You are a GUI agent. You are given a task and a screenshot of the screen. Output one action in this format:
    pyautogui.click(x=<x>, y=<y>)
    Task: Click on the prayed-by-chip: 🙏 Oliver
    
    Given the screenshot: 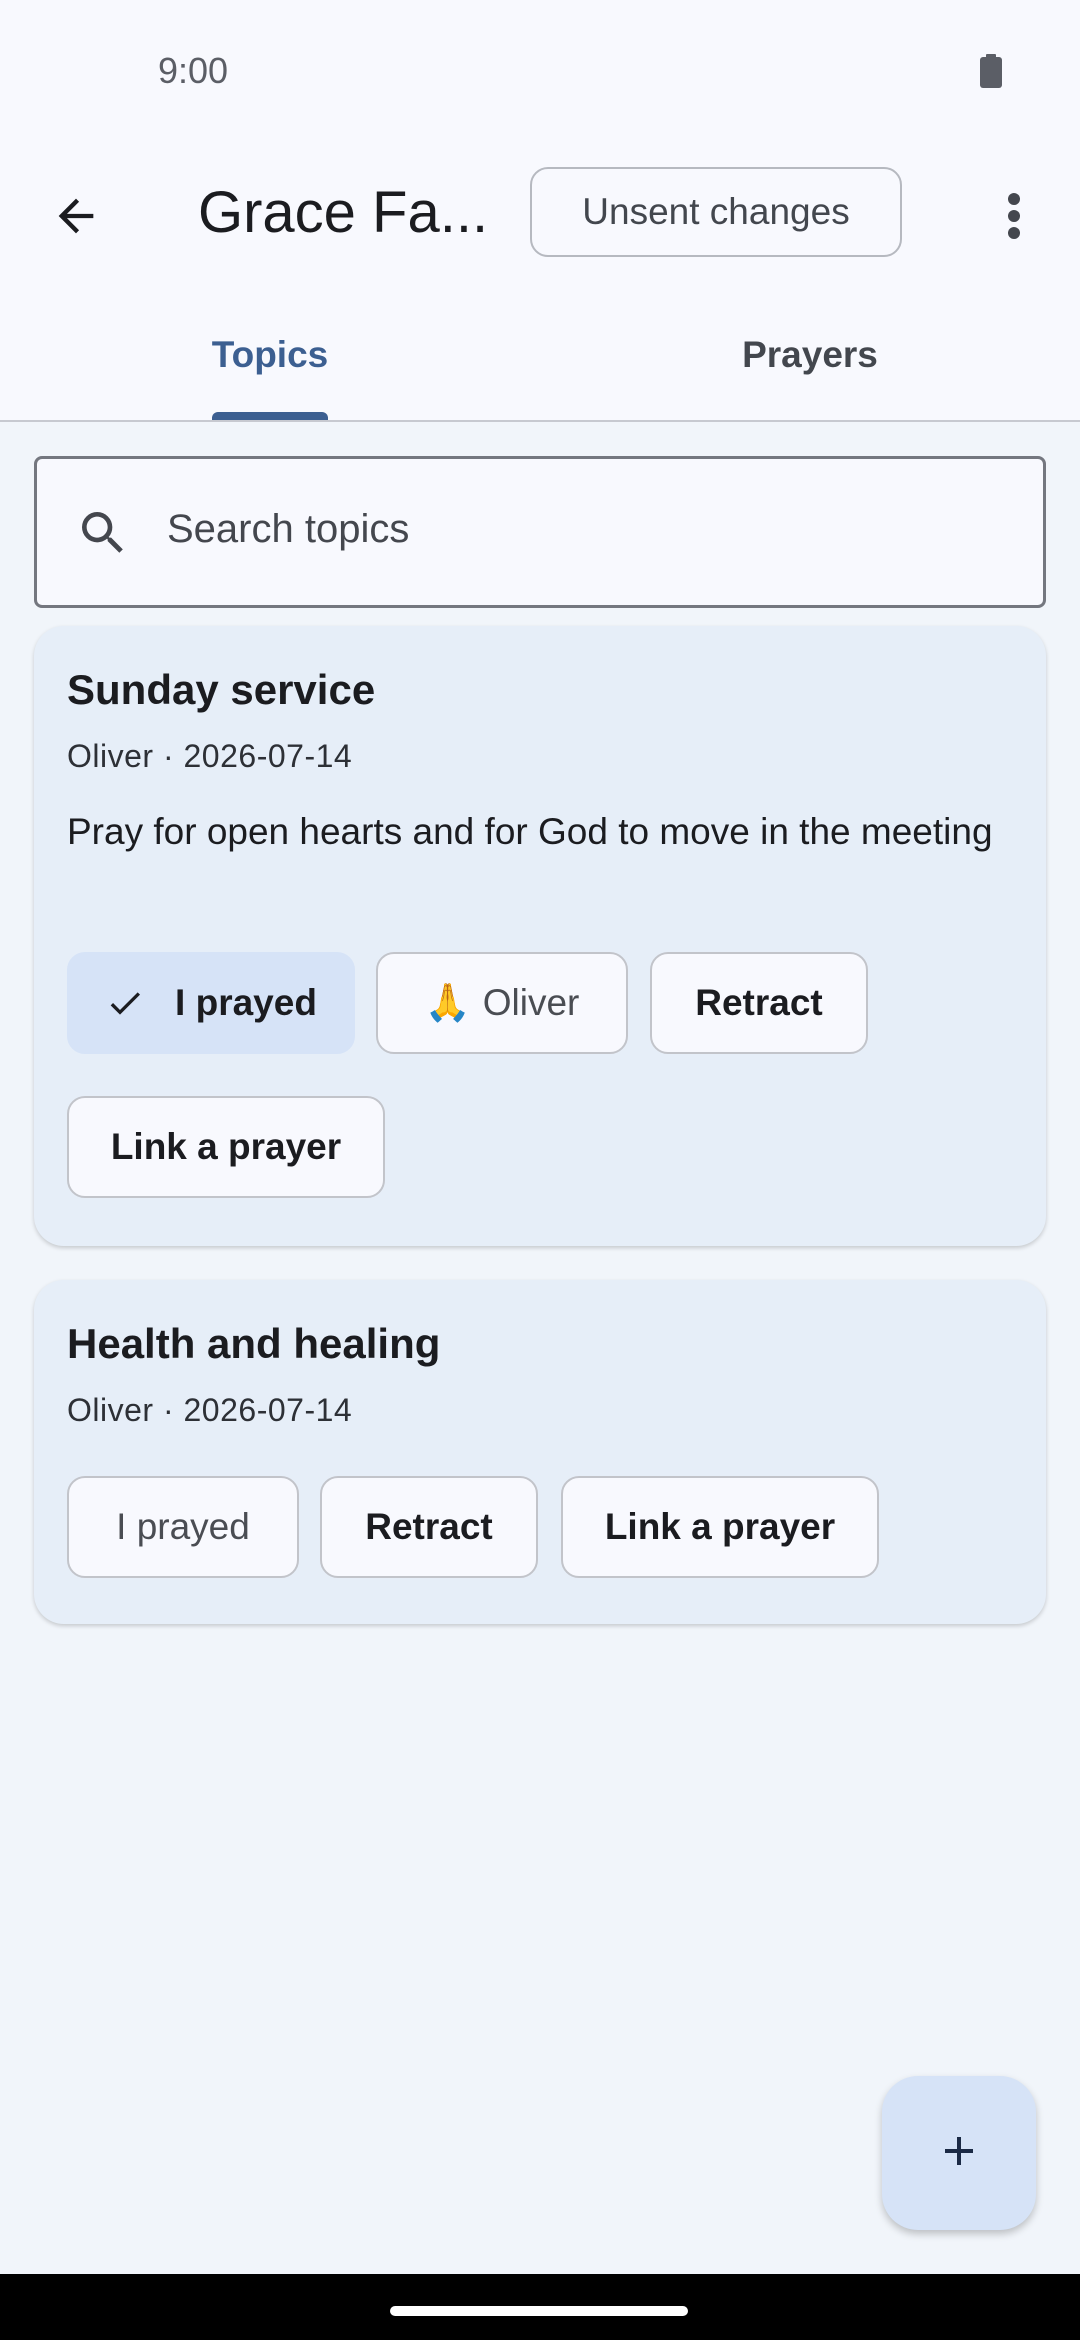 What is the action you would take?
    pyautogui.click(x=502, y=1003)
    